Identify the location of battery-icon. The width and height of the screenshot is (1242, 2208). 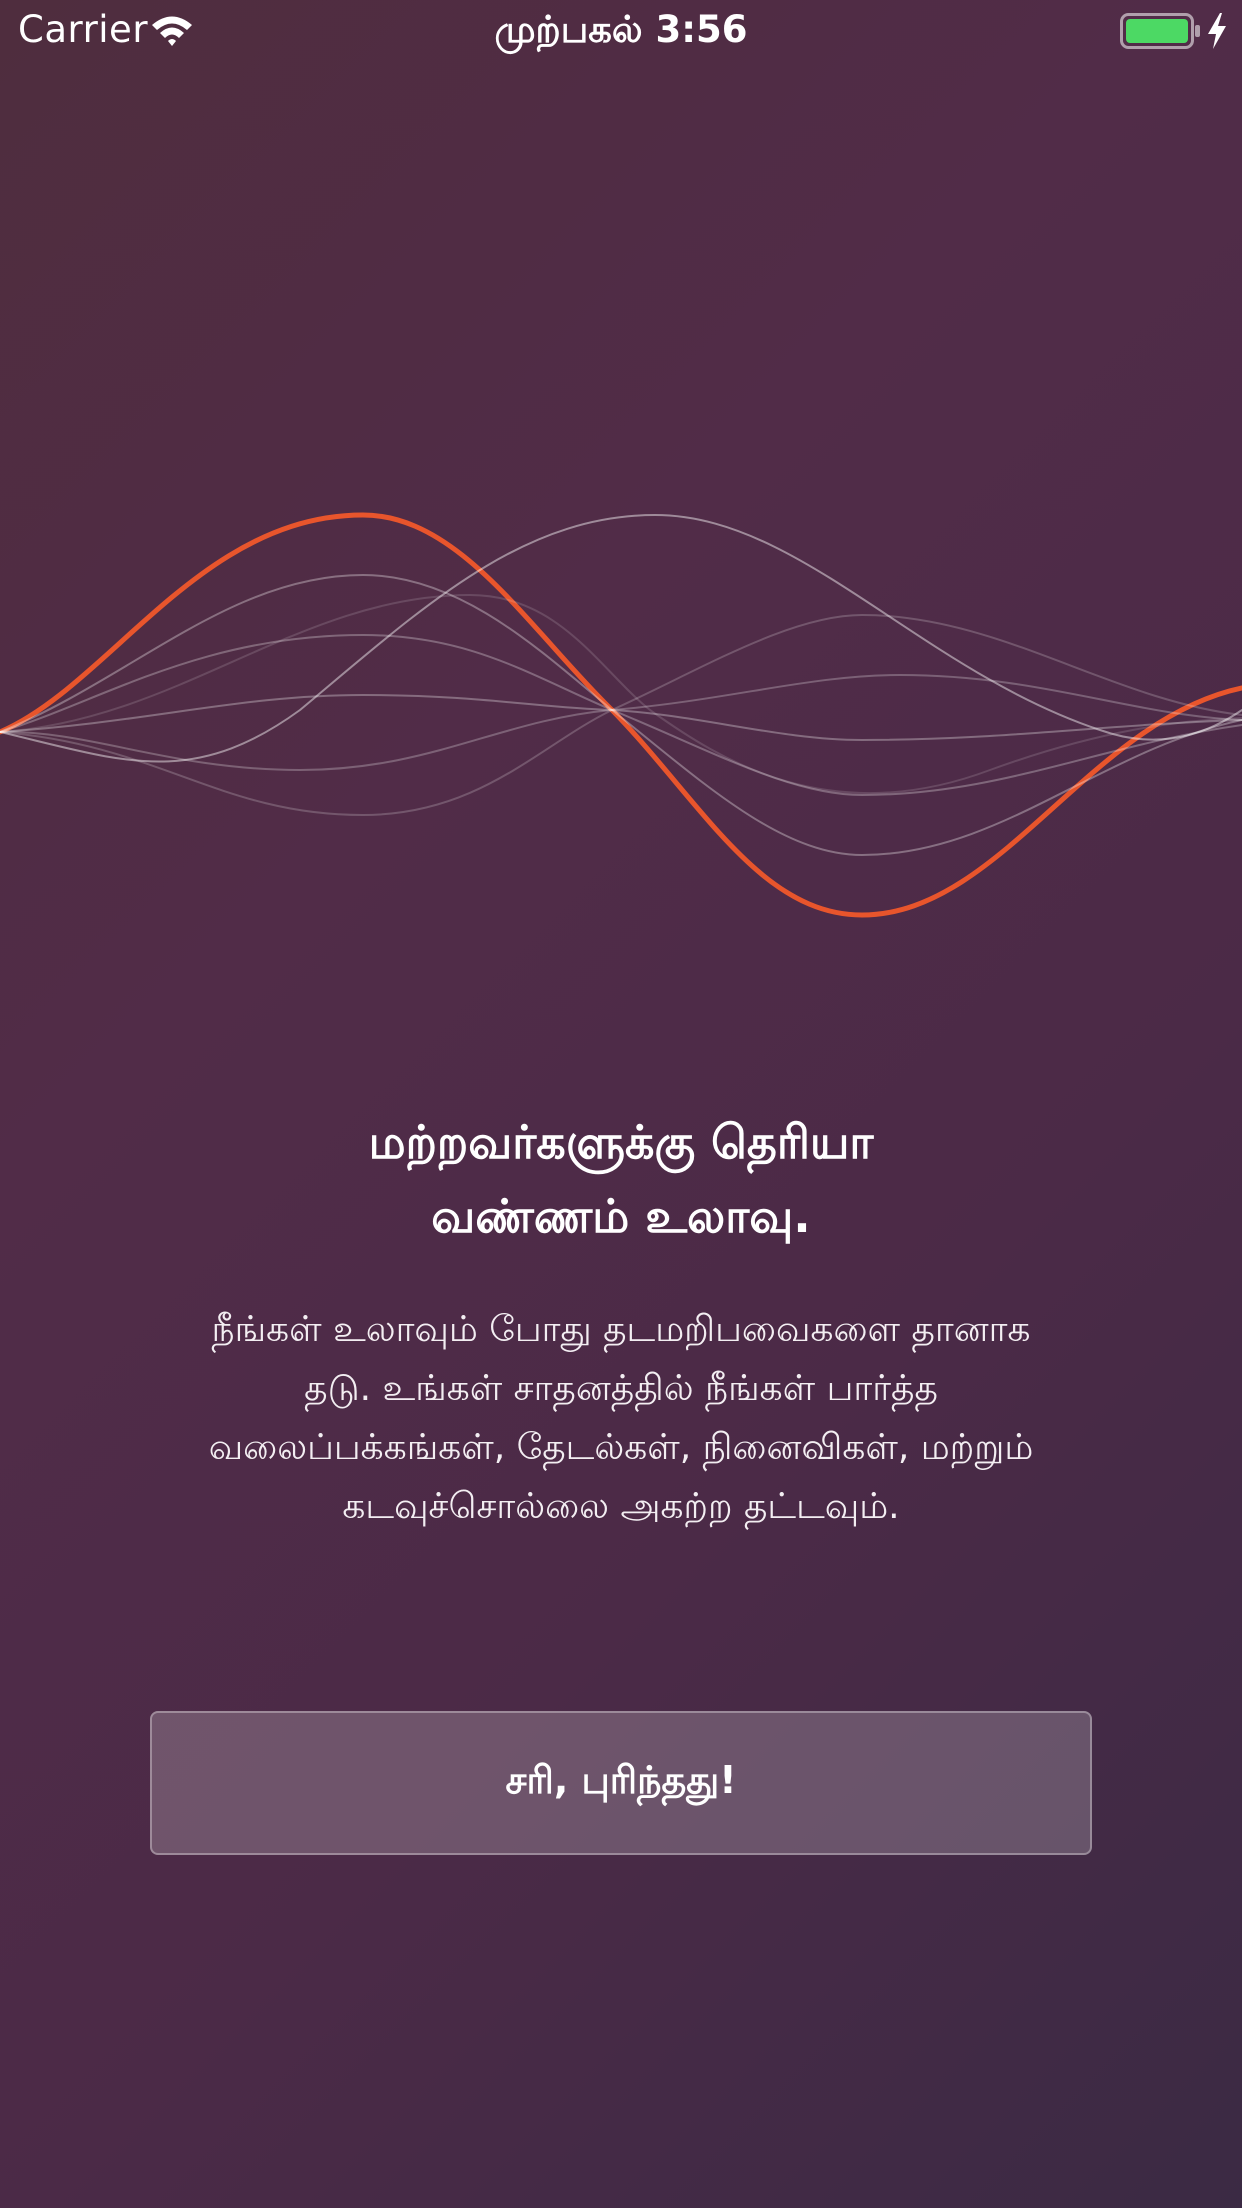
(1160, 31).